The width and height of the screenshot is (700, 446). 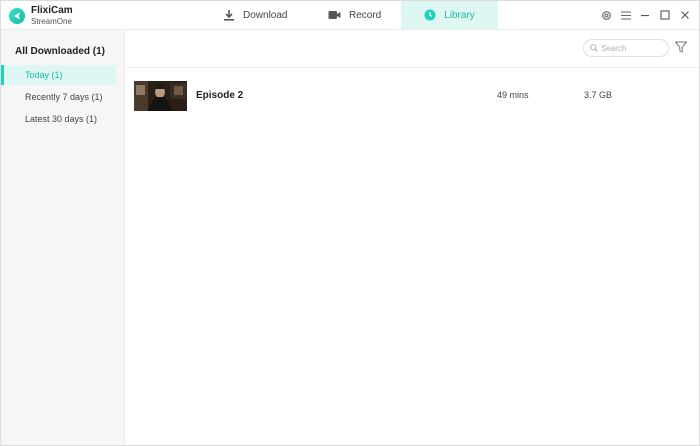 I want to click on search-input, so click(x=633, y=48).